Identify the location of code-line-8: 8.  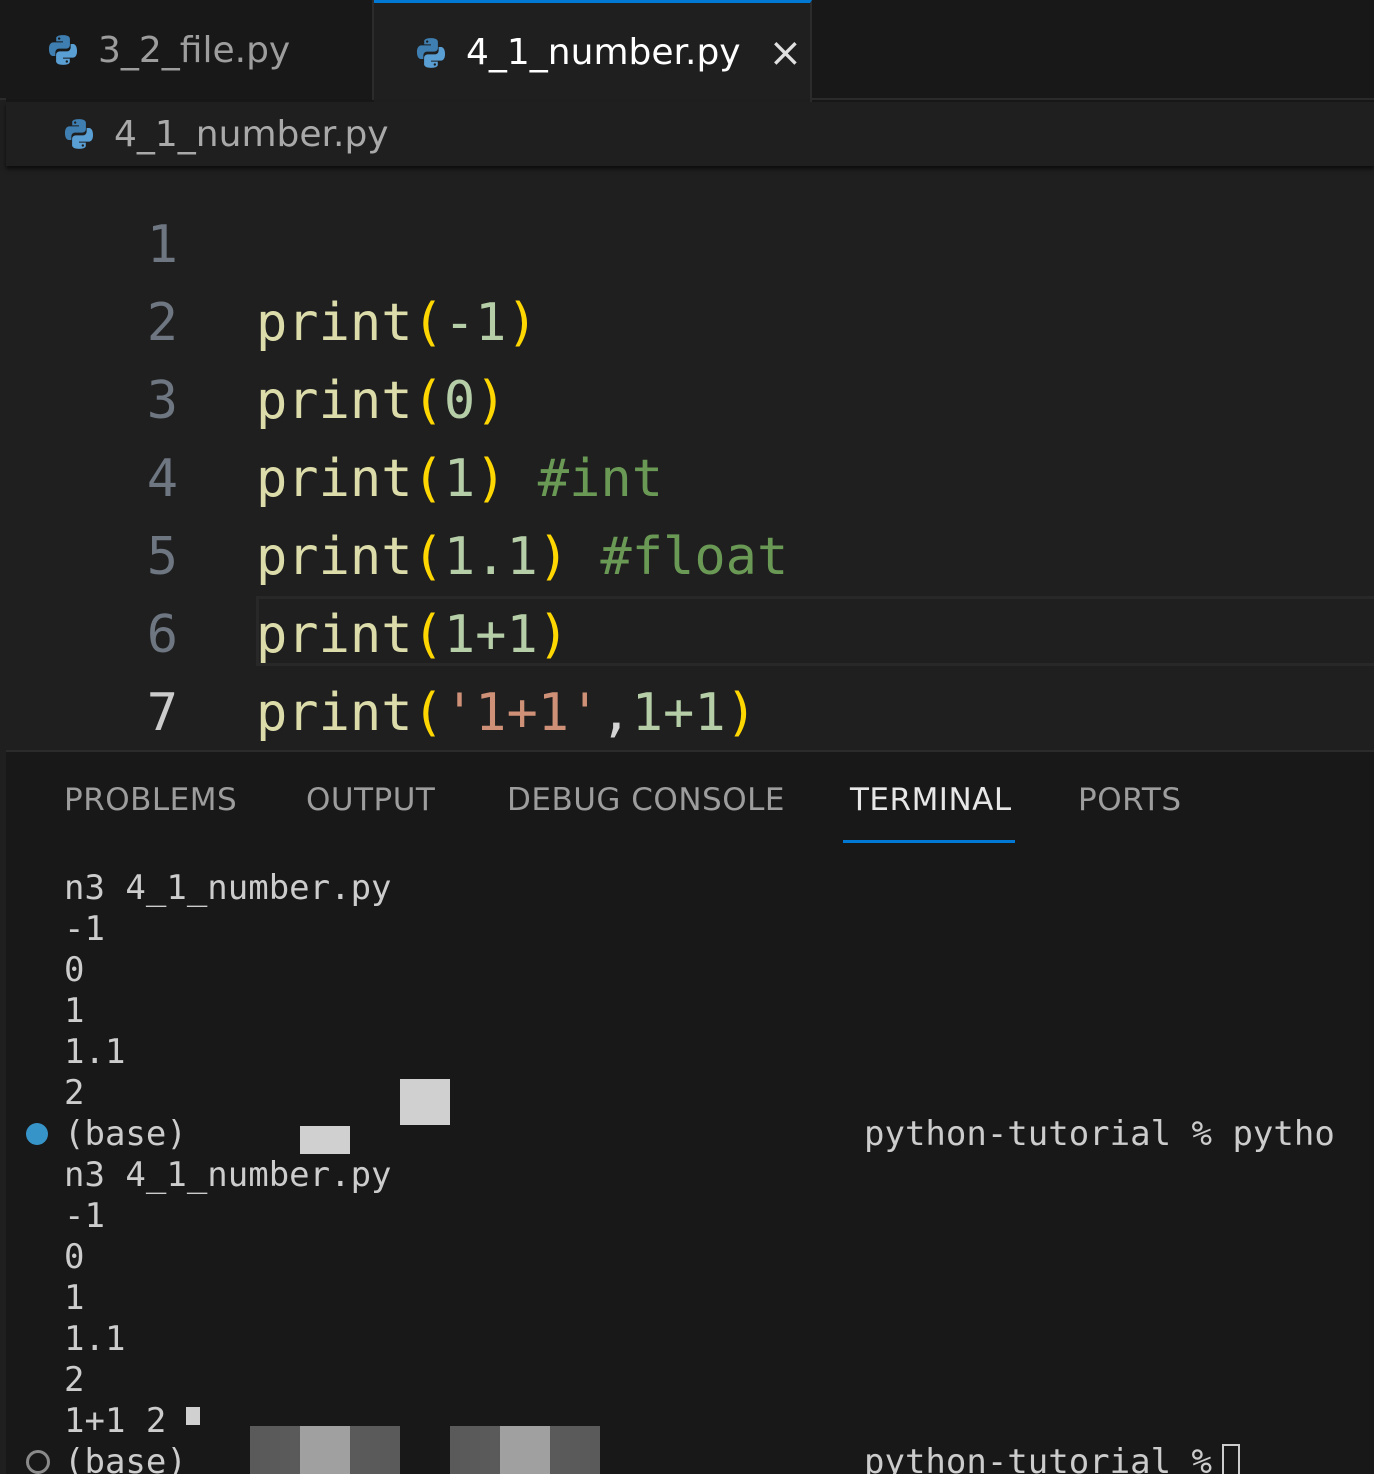
(68, 712).